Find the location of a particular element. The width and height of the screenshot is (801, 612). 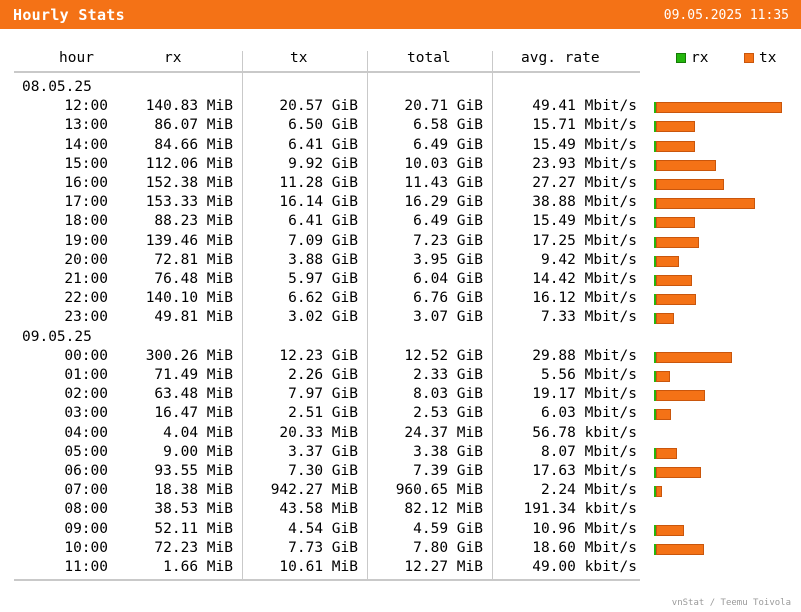

hour-cell: 01:00 is located at coordinates (86, 375).